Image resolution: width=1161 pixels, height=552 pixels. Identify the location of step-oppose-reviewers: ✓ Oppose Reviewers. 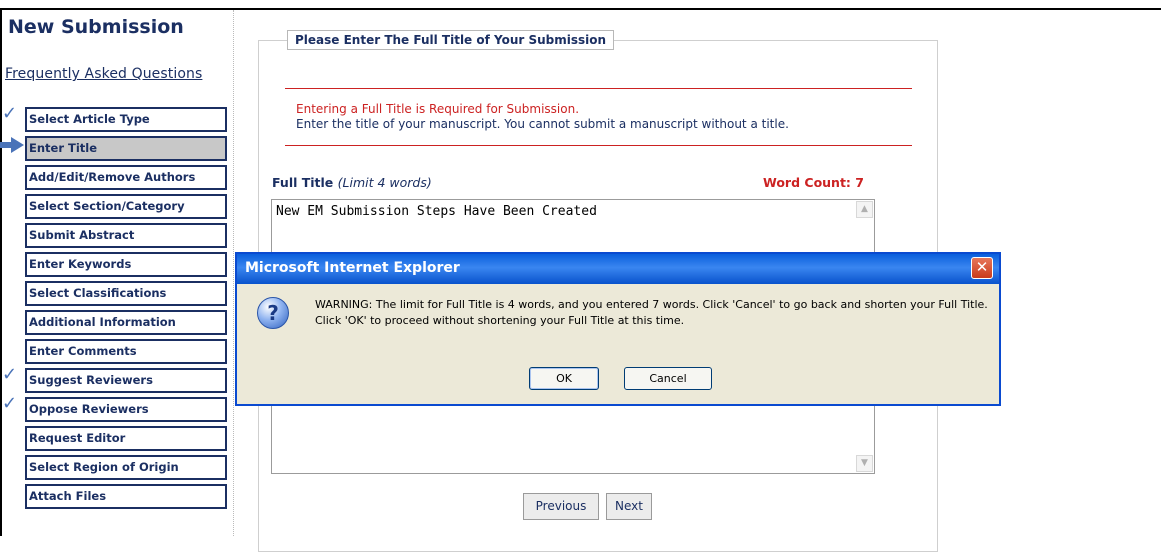
(116, 409).